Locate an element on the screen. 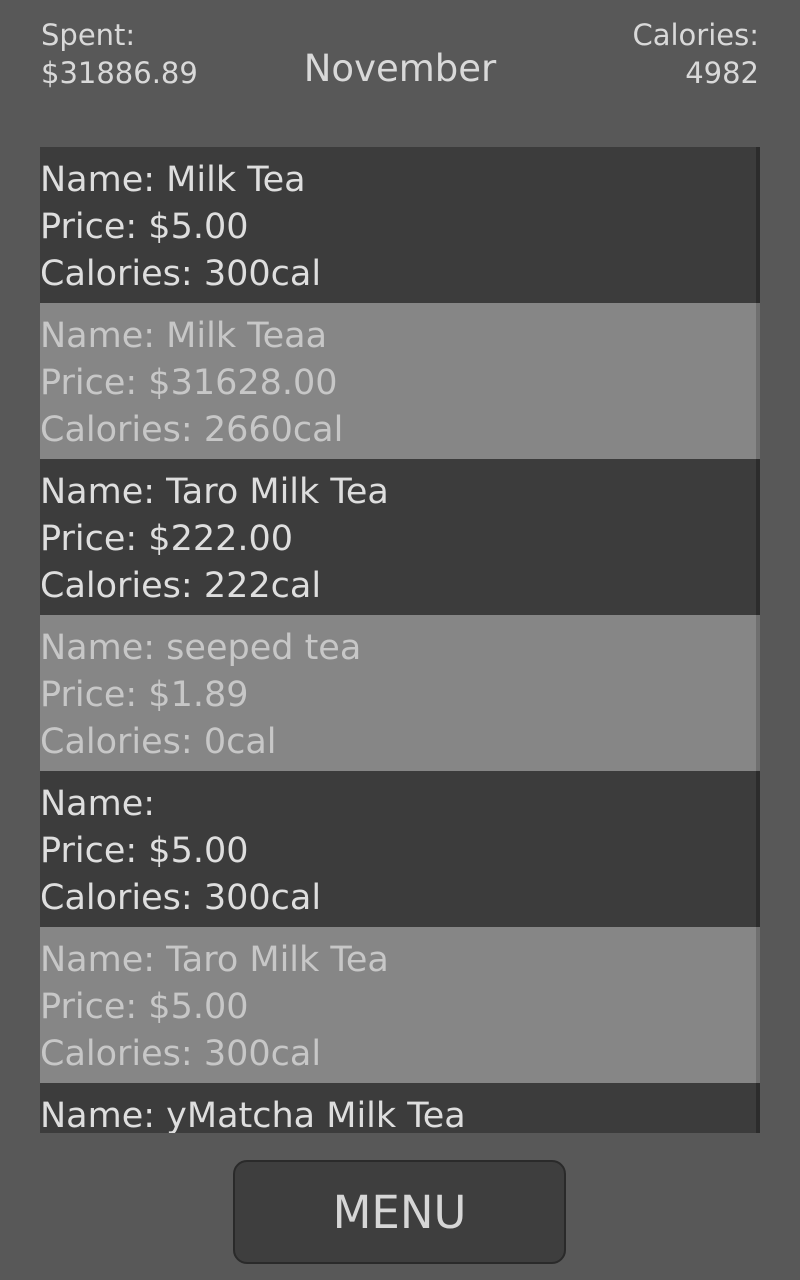 This screenshot has width=800, height=1280. item-calories: Calories: 222cal is located at coordinates (181, 586).